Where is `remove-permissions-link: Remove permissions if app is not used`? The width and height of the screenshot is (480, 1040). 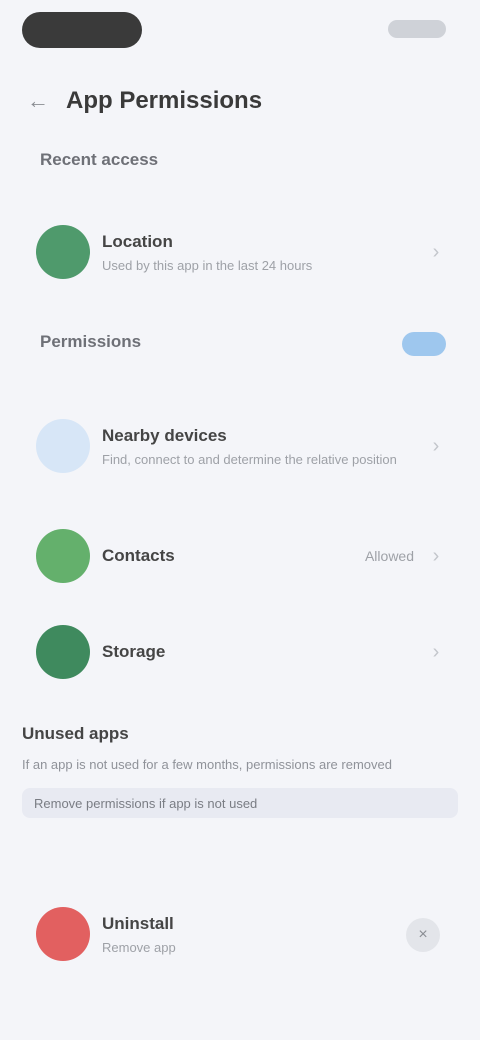
remove-permissions-link: Remove permissions if app is not used is located at coordinates (240, 803).